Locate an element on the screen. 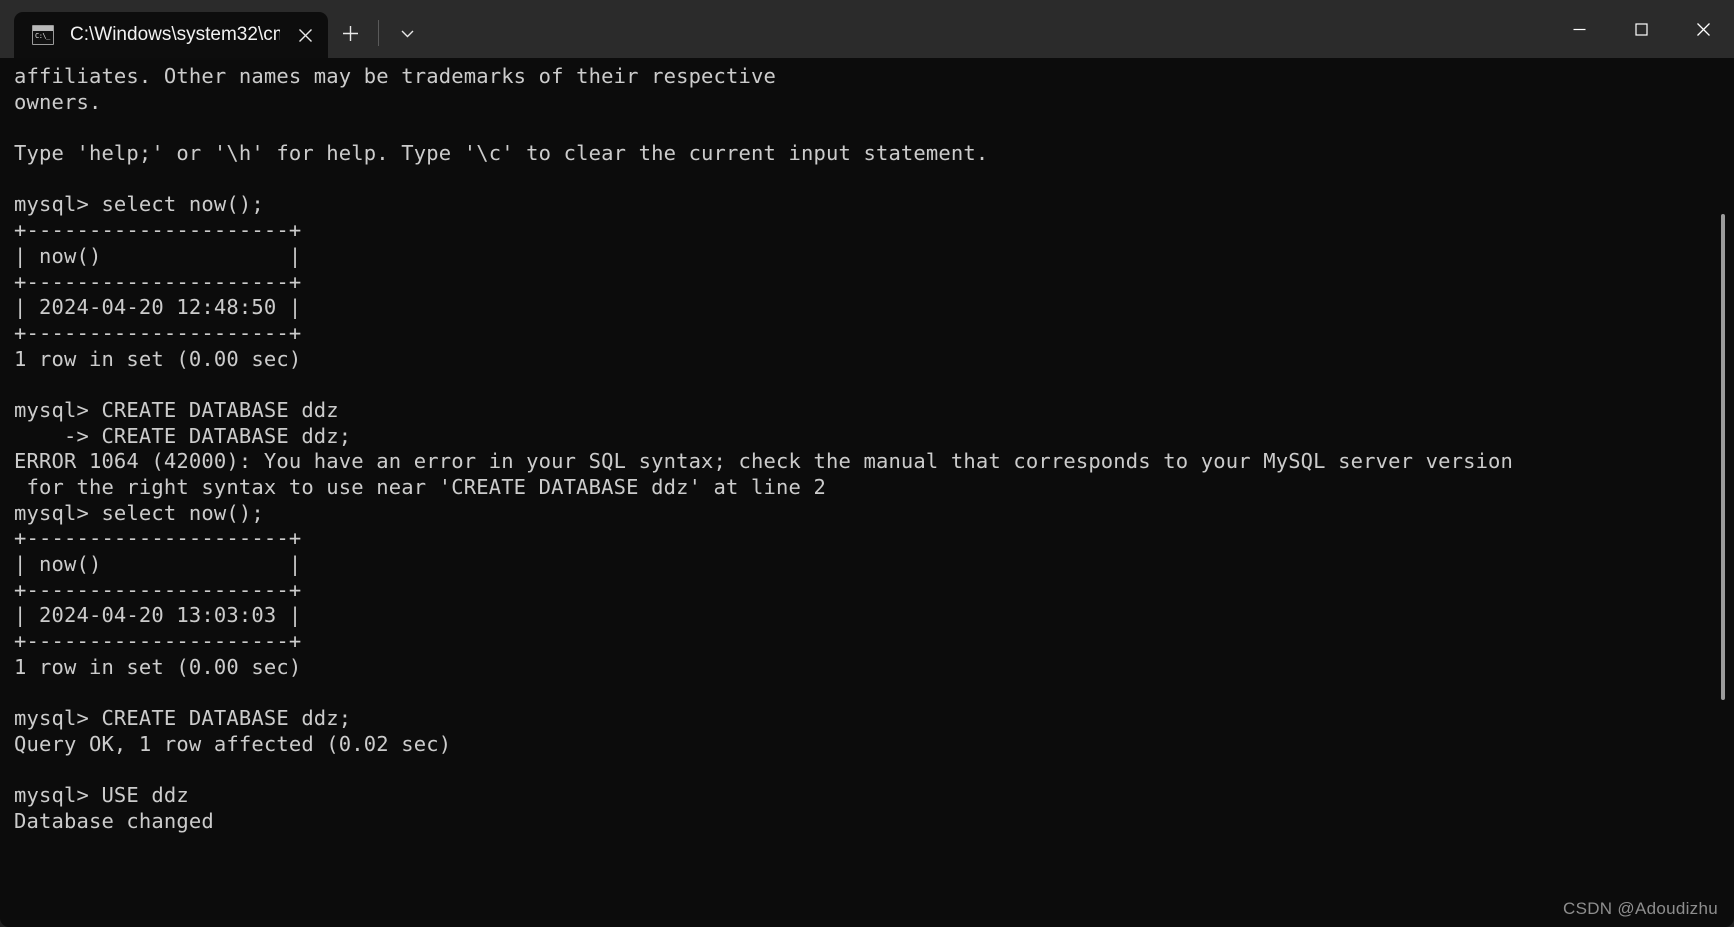  scrollbar-thumb is located at coordinates (1723, 457).